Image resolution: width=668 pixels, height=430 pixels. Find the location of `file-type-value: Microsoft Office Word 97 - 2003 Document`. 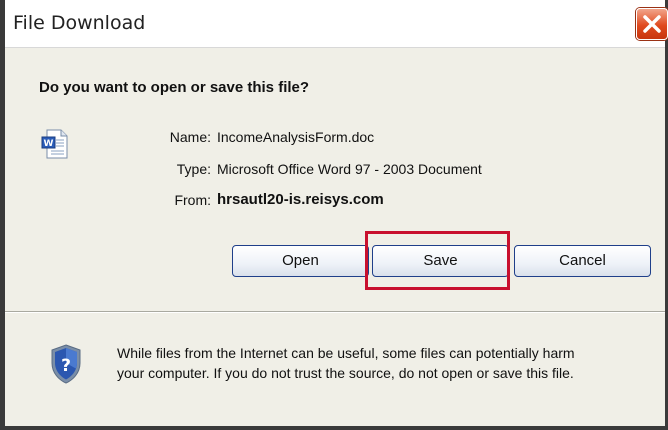

file-type-value: Microsoft Office Word 97 - 2003 Document is located at coordinates (349, 169).